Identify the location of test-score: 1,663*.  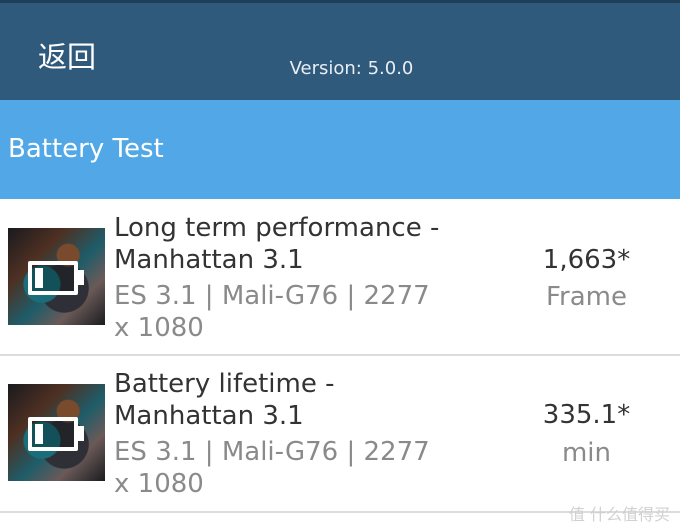
(586, 260).